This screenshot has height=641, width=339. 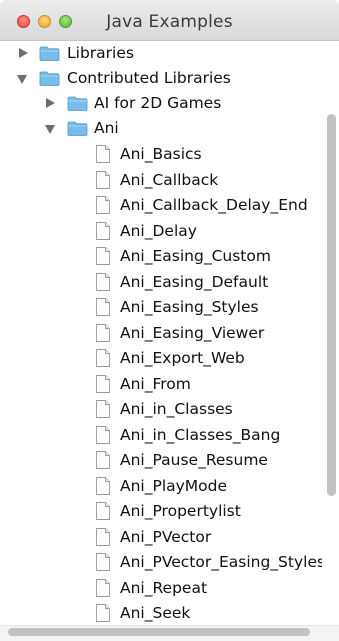 I want to click on tree-item-label: Ani_Pause_Resume, so click(x=194, y=460).